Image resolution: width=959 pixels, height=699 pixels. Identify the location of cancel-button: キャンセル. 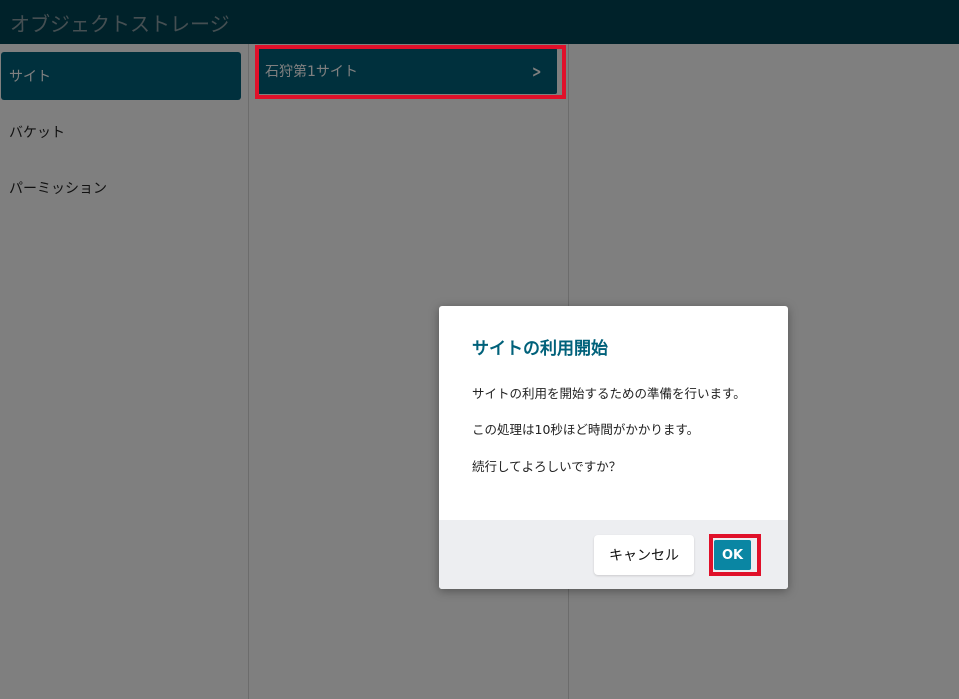
(644, 555).